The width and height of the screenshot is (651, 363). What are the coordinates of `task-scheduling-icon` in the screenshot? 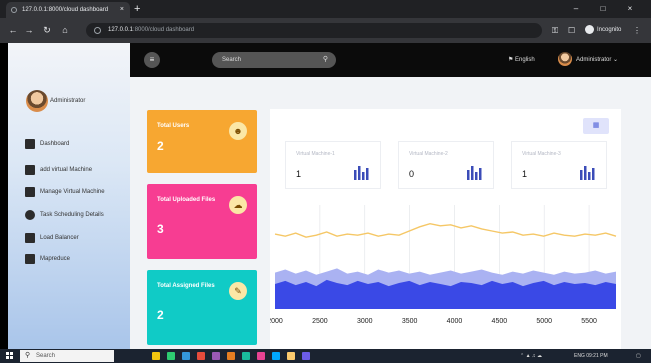 It's located at (30, 215).